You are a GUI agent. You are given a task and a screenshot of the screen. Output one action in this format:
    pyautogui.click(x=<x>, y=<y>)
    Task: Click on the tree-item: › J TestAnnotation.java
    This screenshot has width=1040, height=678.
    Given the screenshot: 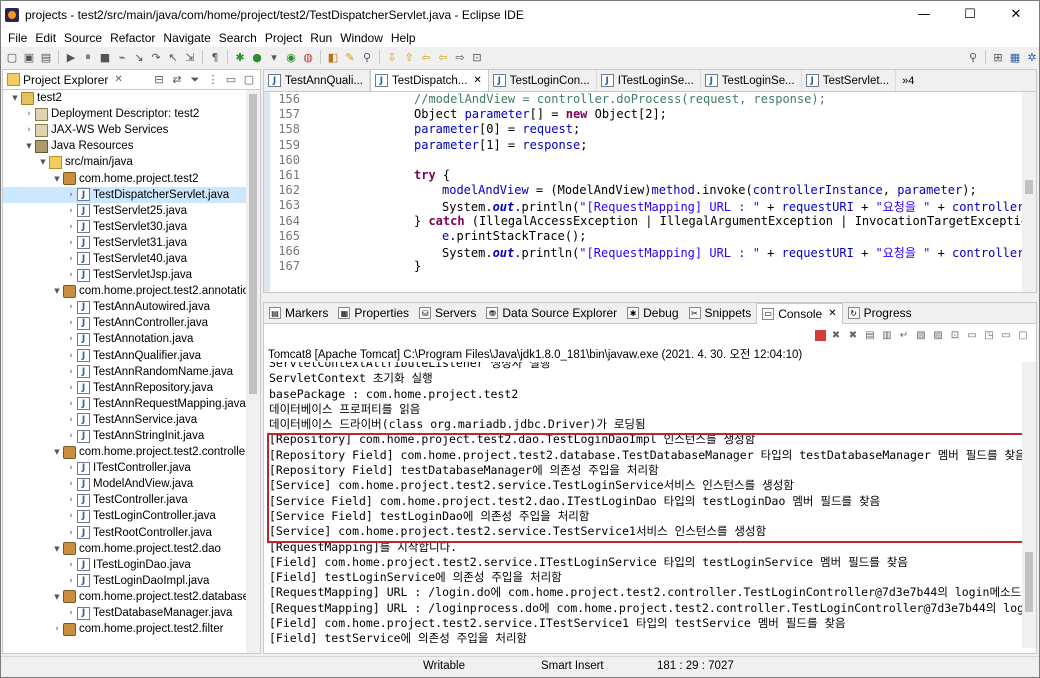 What is the action you would take?
    pyautogui.click(x=131, y=339)
    